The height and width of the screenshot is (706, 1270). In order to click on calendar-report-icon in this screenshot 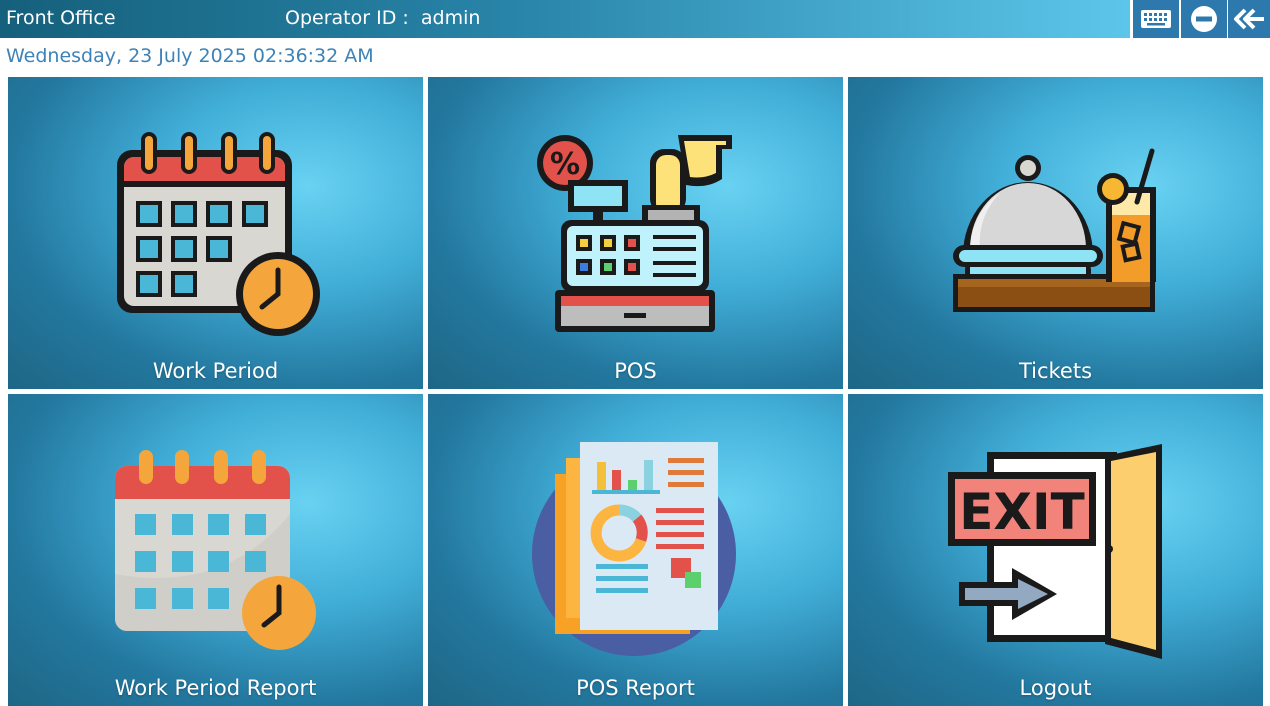, I will do `click(215, 550)`.